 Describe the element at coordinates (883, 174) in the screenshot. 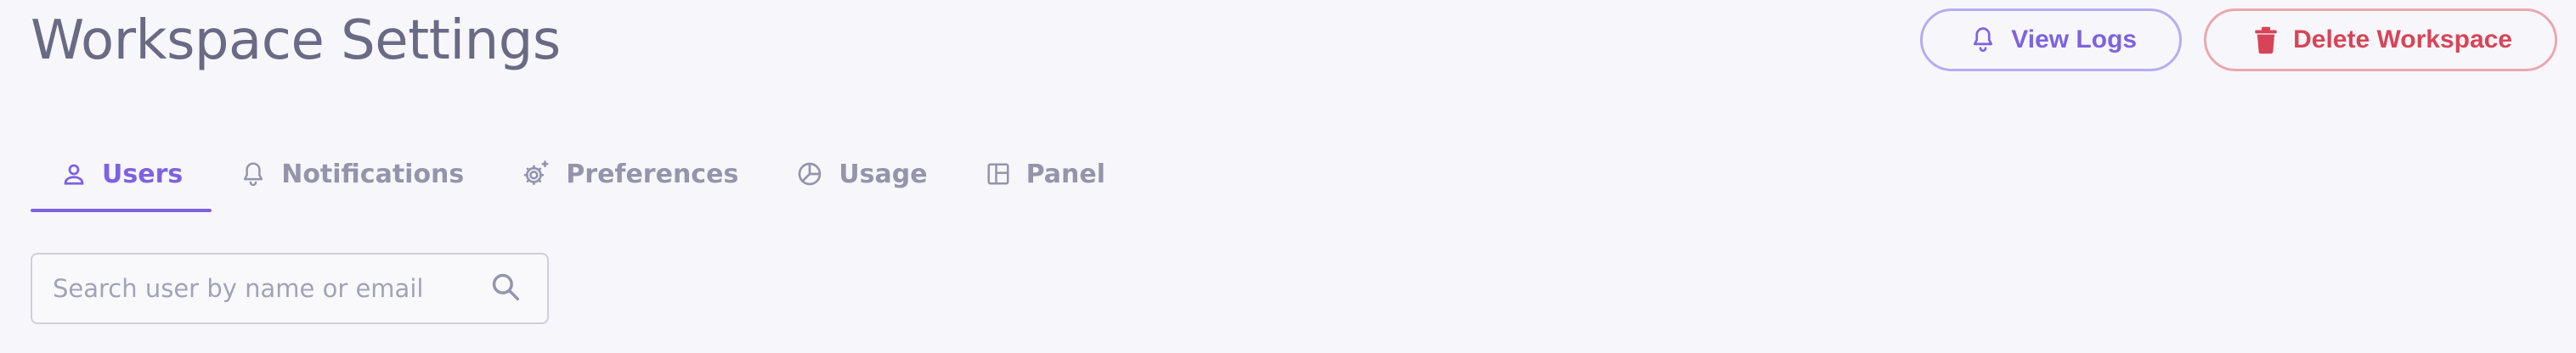

I see `tab-label: Usage` at that location.